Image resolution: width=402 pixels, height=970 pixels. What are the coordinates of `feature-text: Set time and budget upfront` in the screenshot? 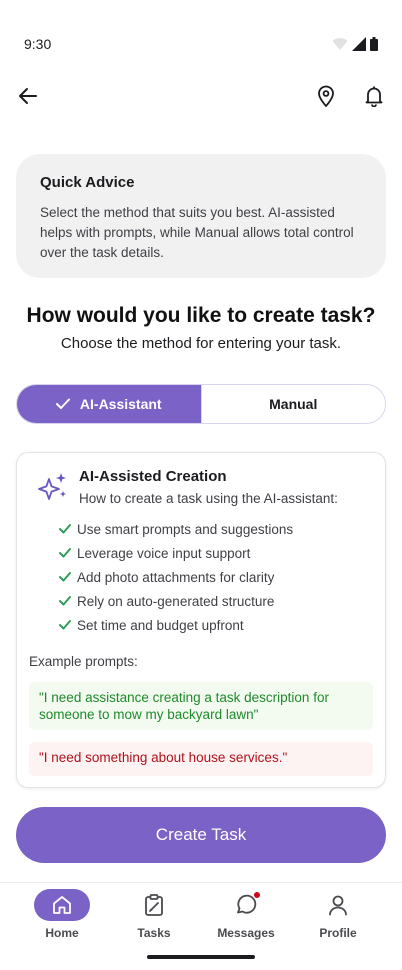 It's located at (160, 625).